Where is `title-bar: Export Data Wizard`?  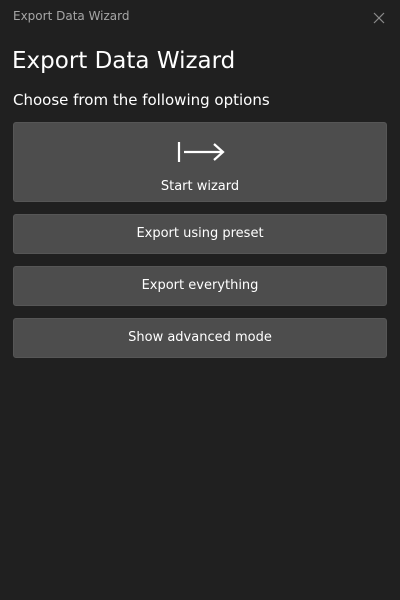 title-bar: Export Data Wizard is located at coordinates (200, 17).